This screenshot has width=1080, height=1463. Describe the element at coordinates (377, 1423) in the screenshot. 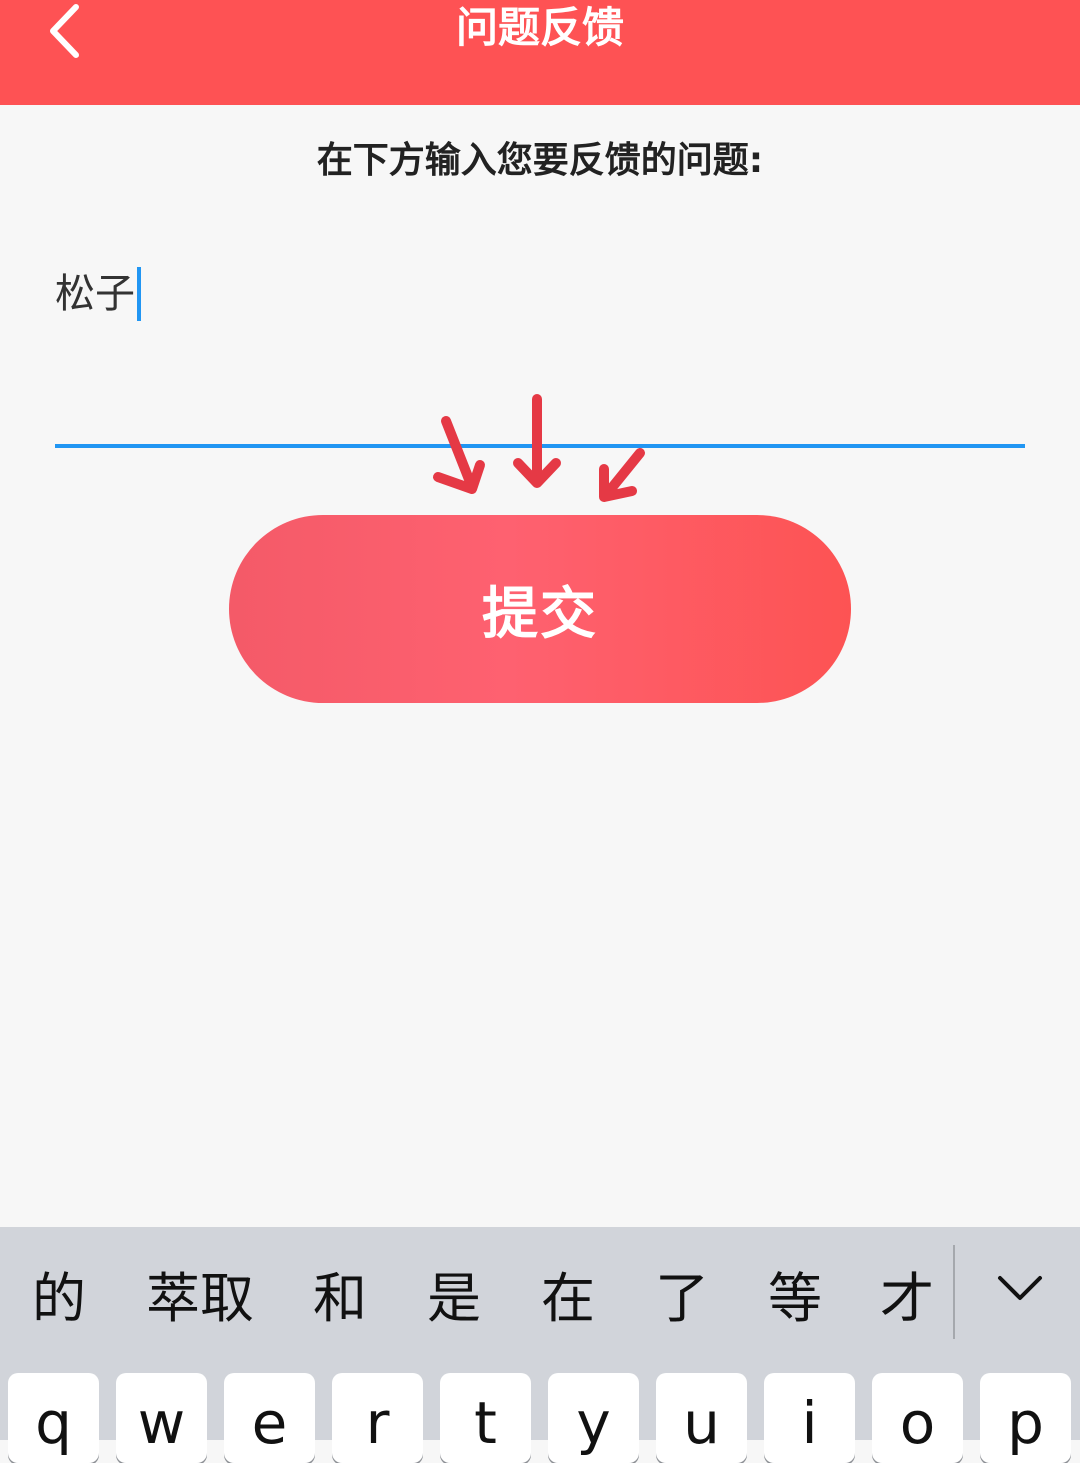

I see `key-label: r` at that location.